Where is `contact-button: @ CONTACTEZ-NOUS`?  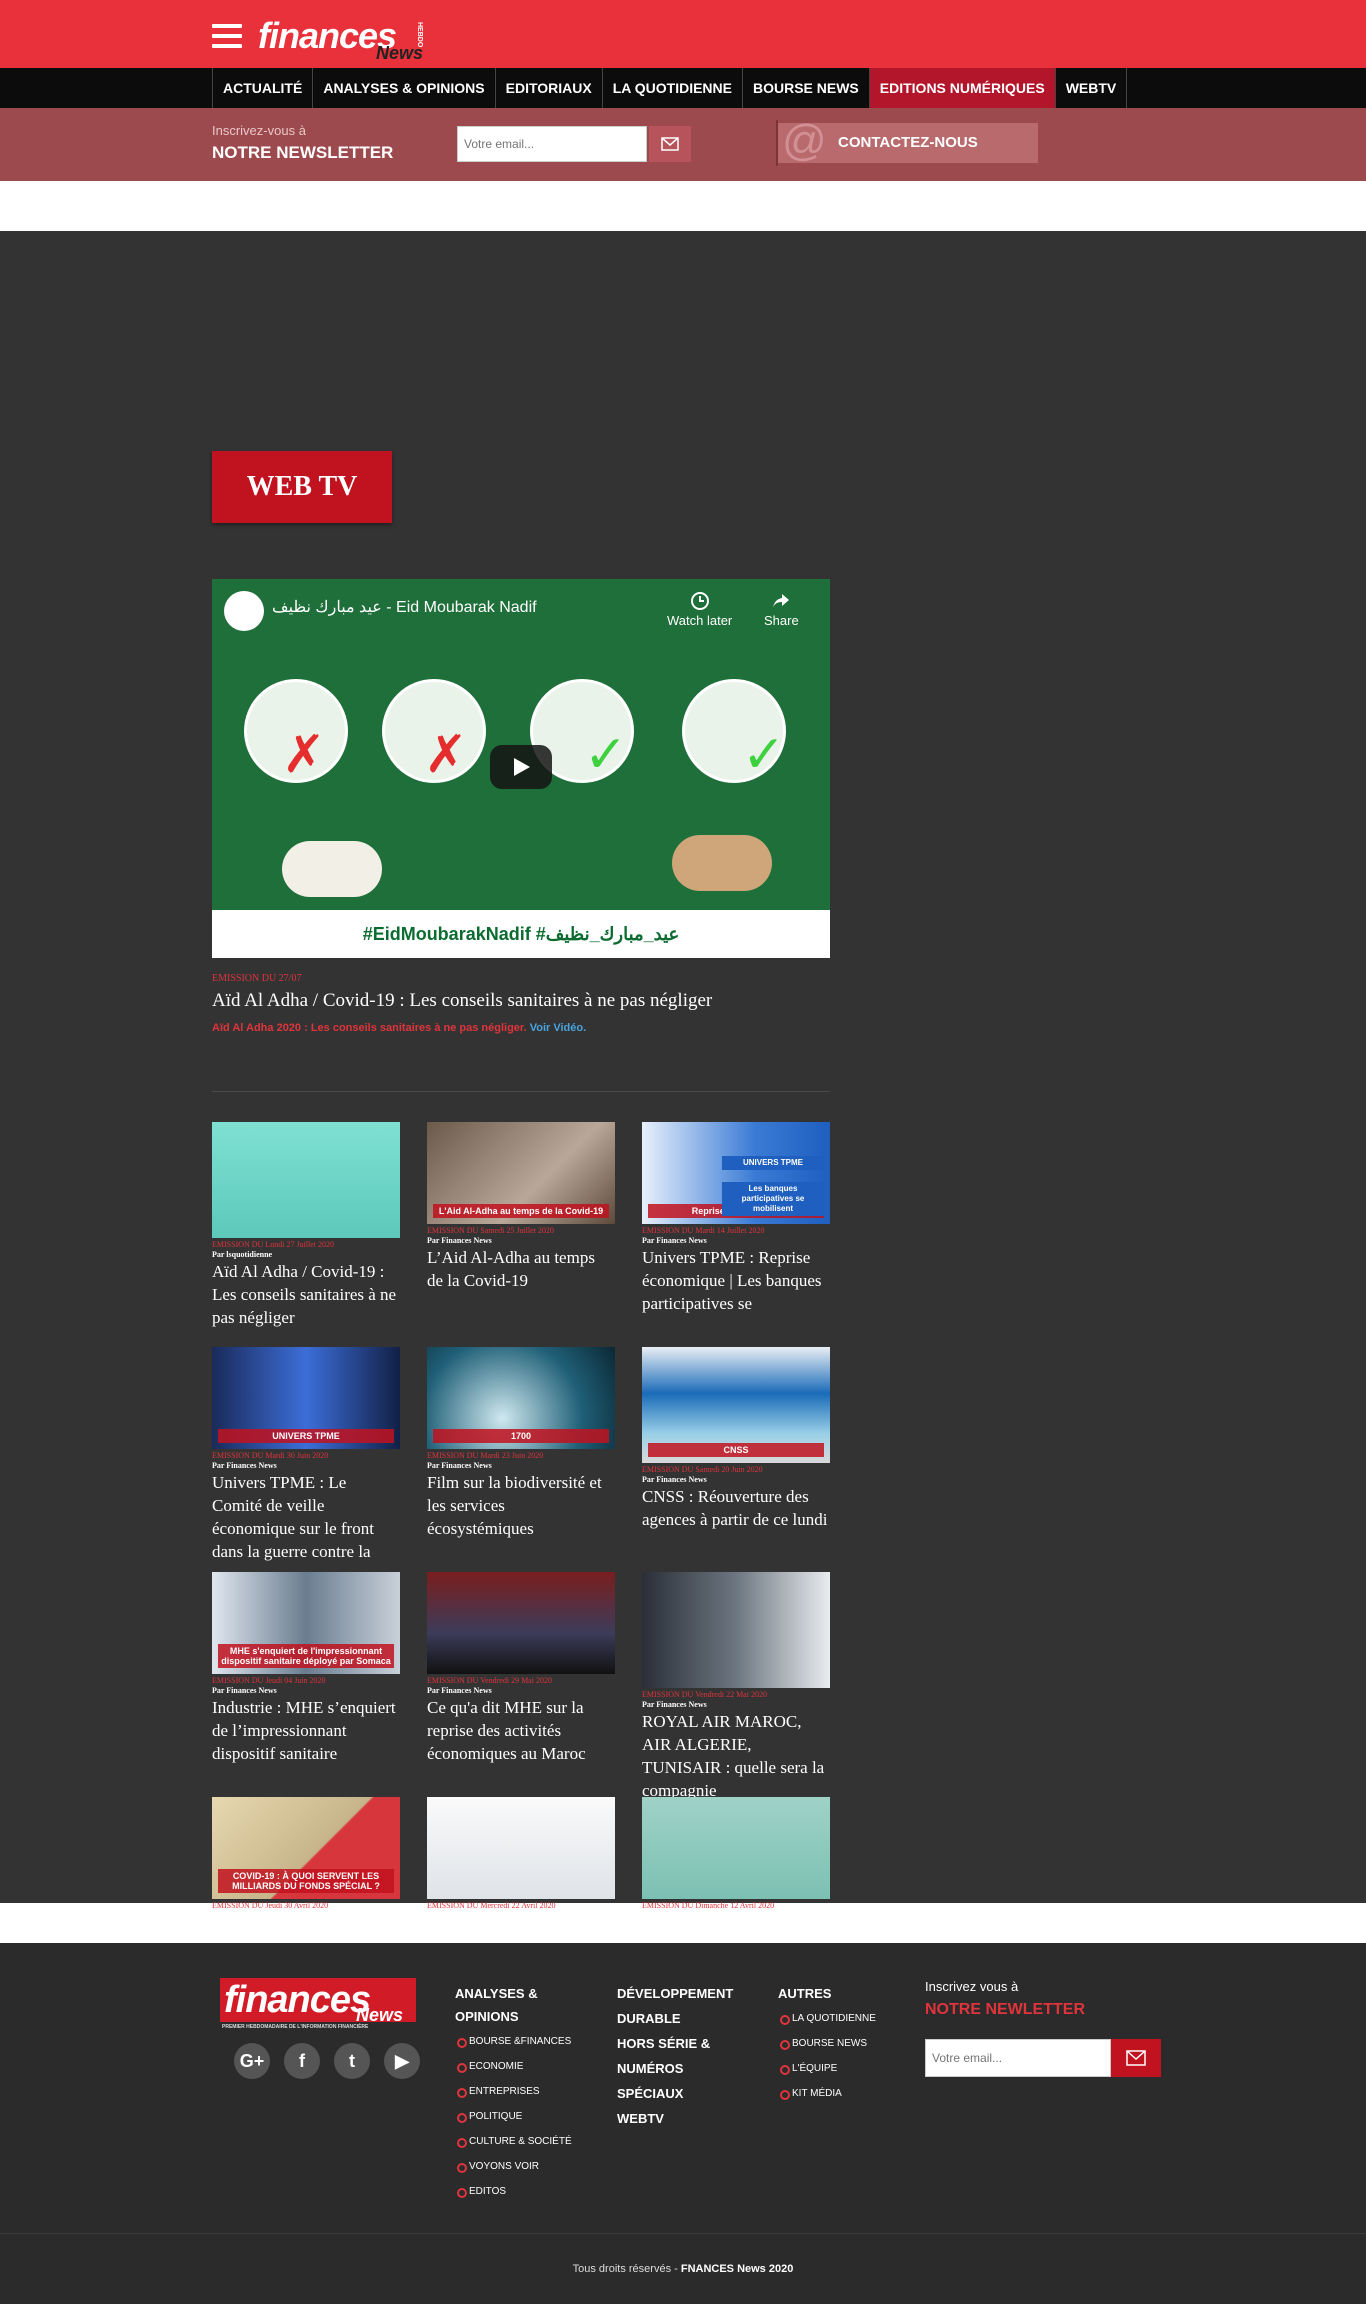 contact-button: @ CONTACTEZ-NOUS is located at coordinates (908, 141).